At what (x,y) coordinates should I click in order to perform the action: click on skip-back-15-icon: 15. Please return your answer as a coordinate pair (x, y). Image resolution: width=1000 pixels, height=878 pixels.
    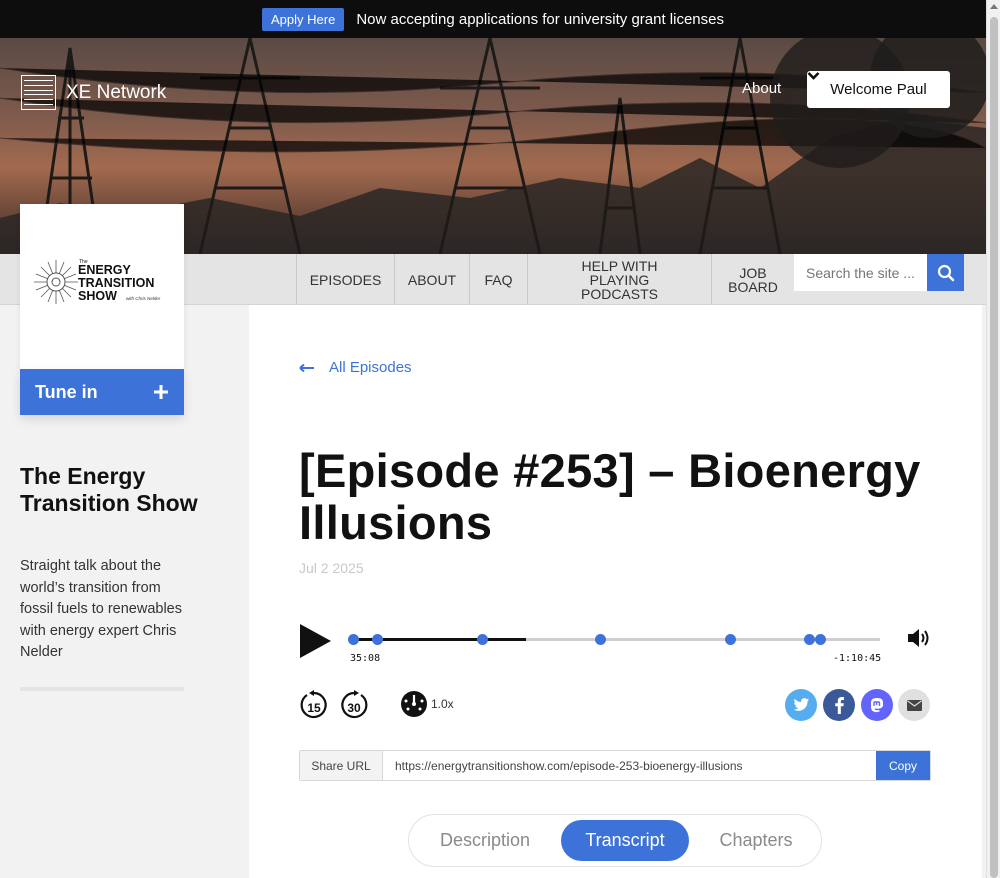
    Looking at the image, I should click on (314, 705).